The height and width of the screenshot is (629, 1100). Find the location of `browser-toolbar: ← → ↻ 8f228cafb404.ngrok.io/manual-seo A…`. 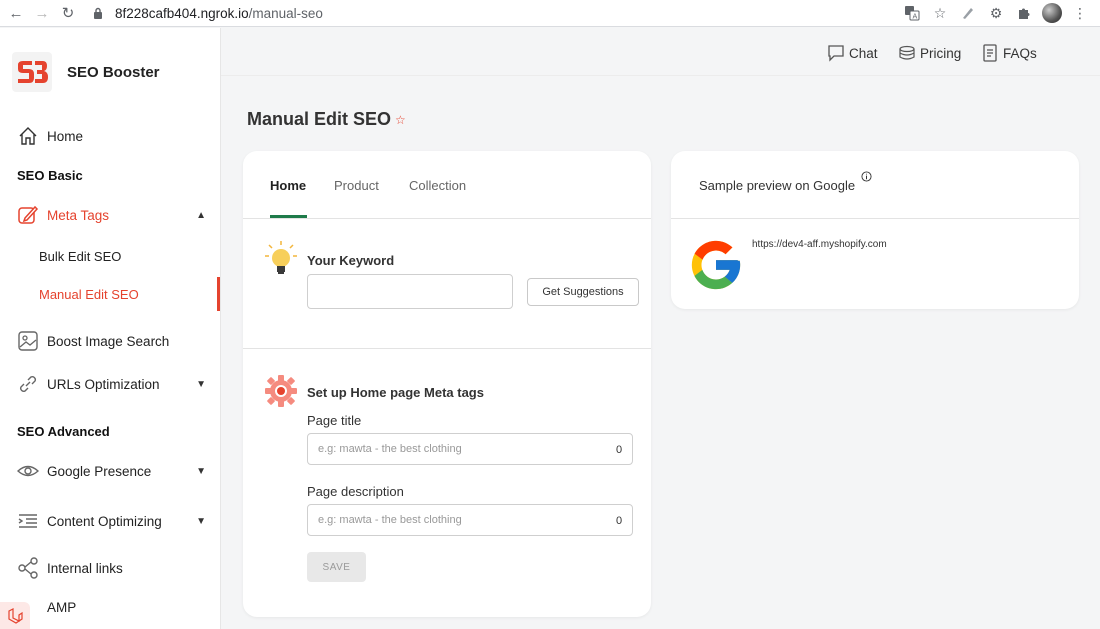

browser-toolbar: ← → ↻ 8f228cafb404.ngrok.io/manual-seo A… is located at coordinates (550, 13).